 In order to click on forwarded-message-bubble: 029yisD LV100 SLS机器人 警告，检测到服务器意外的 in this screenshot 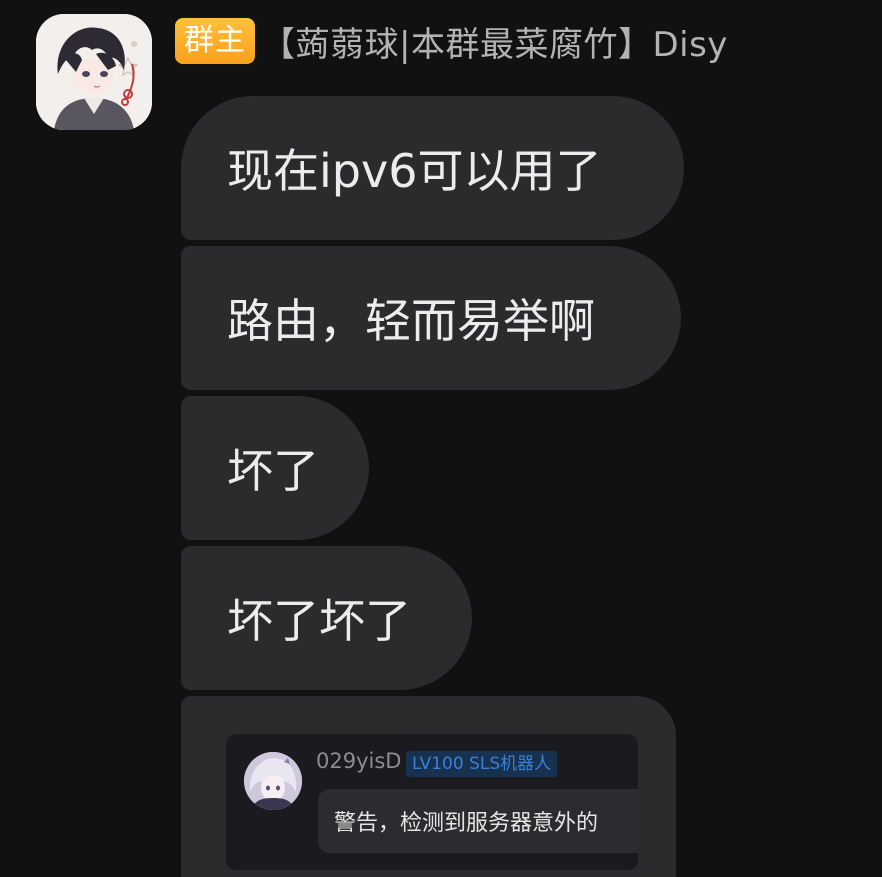, I will do `click(428, 786)`.